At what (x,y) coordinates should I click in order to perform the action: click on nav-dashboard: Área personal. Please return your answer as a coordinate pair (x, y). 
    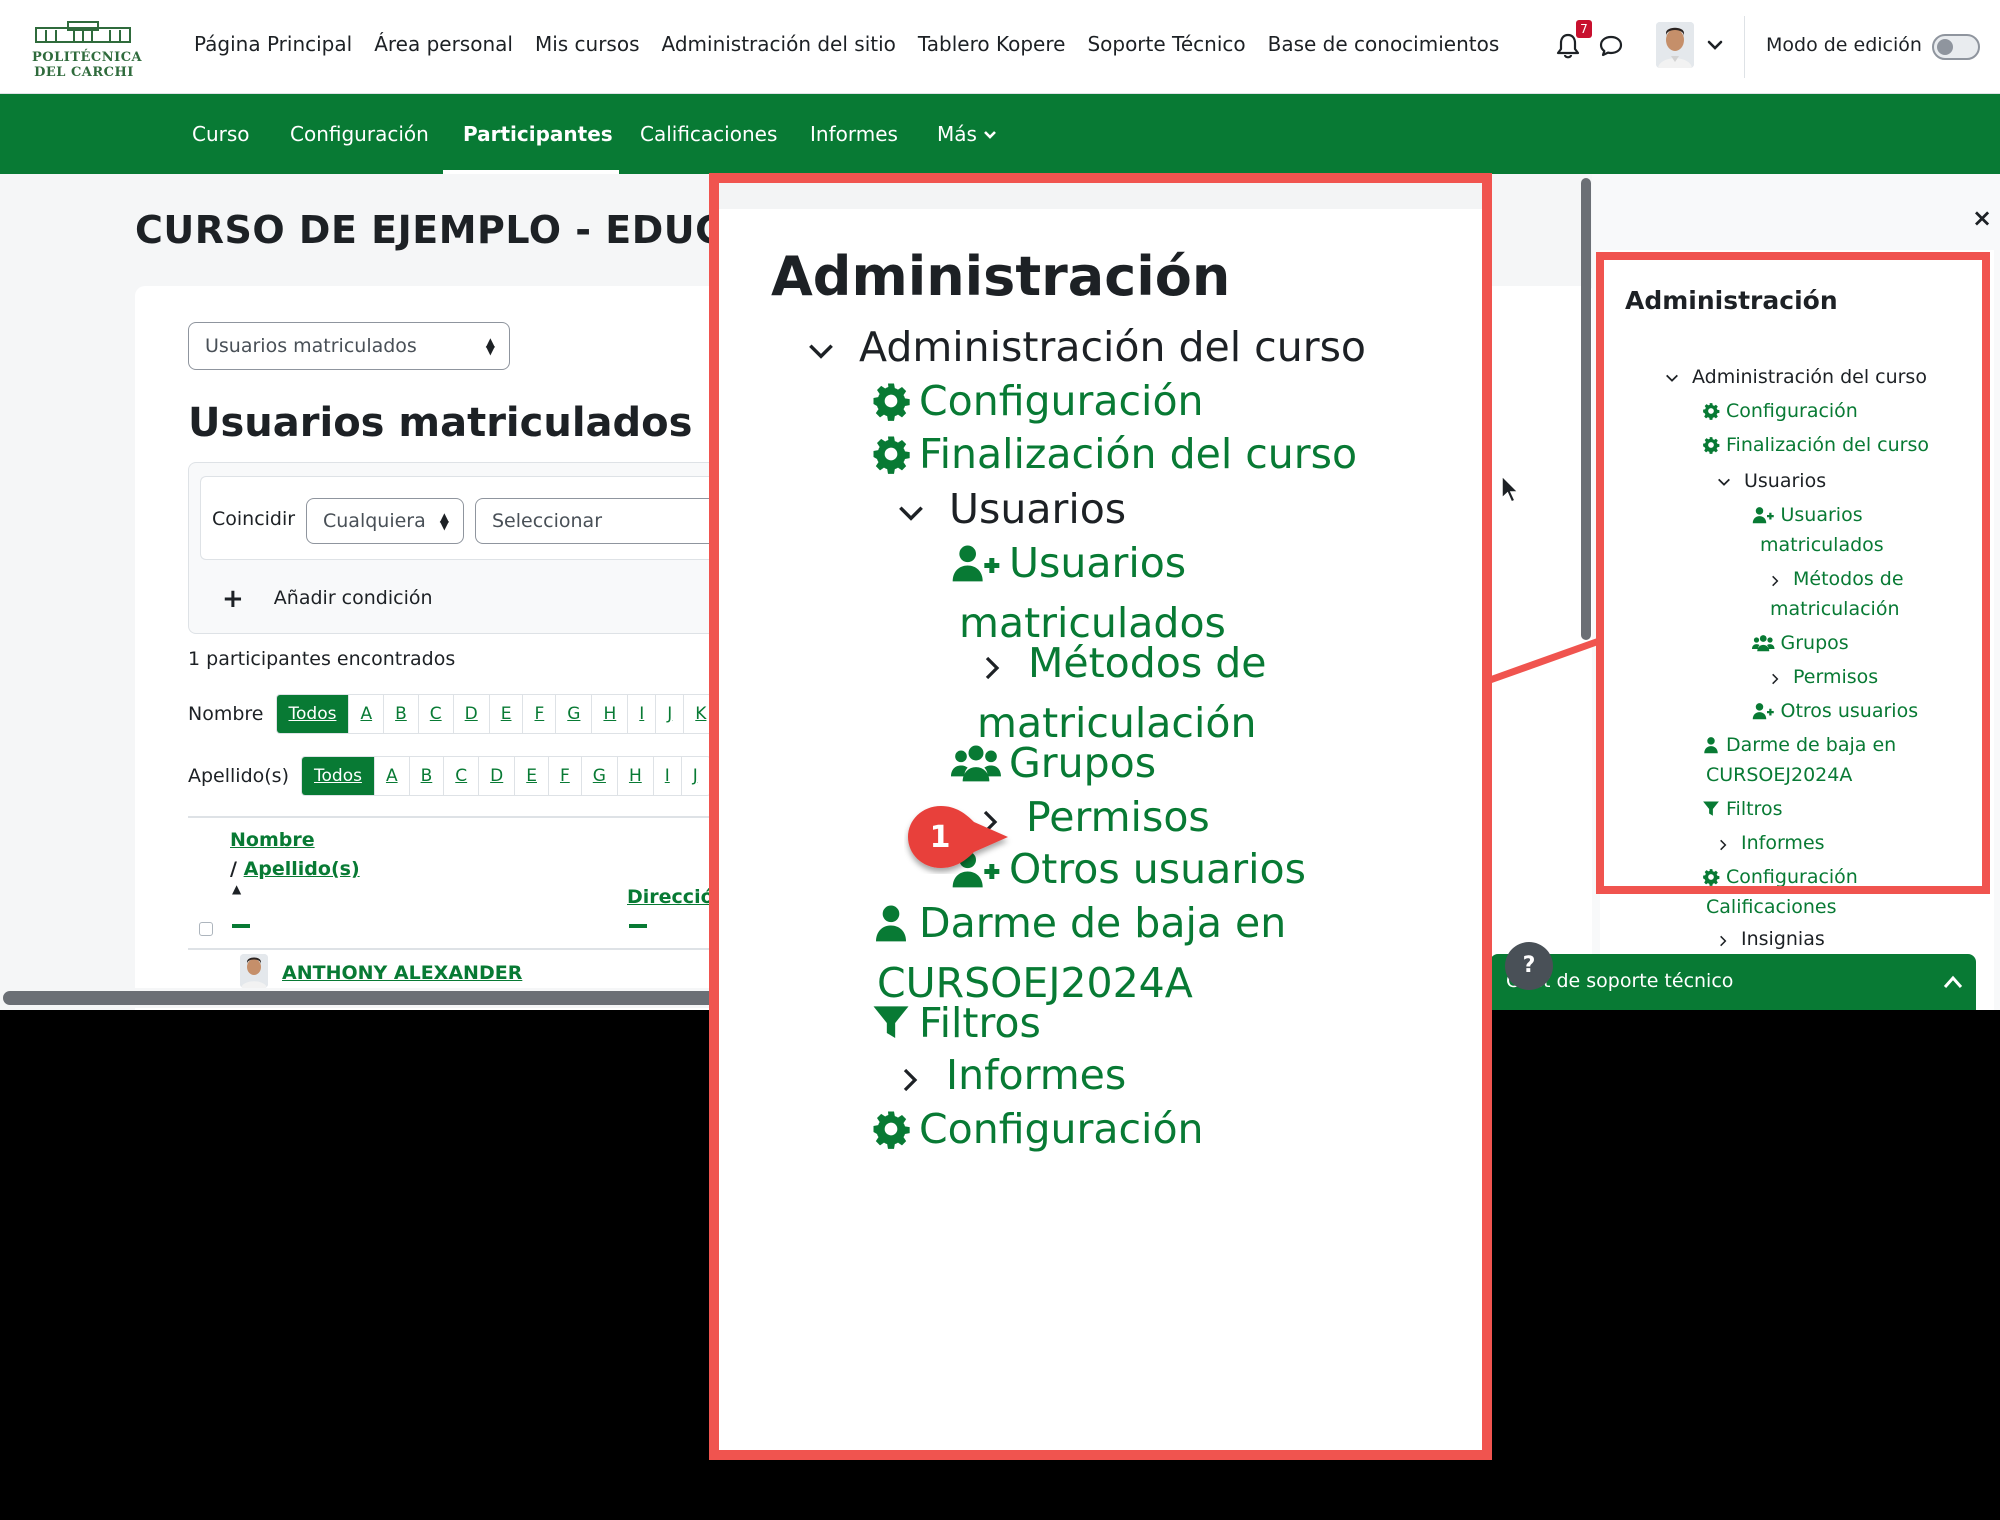
    Looking at the image, I should click on (443, 44).